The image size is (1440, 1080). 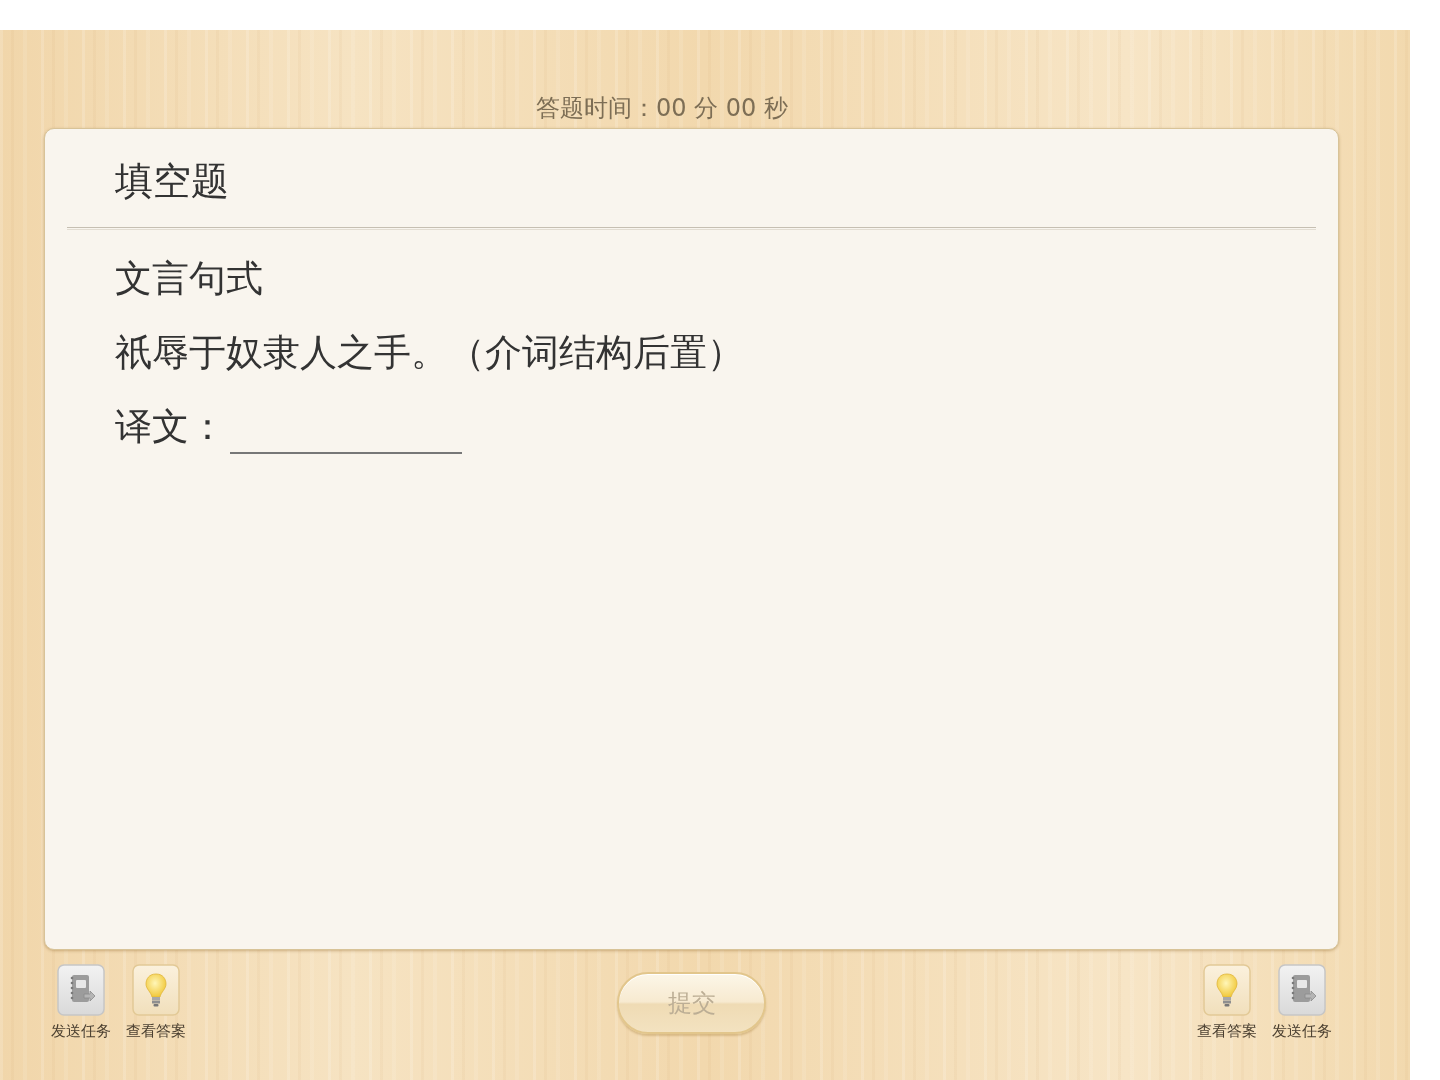 What do you see at coordinates (172, 181) in the screenshot?
I see `question-type-title: 填空题` at bounding box center [172, 181].